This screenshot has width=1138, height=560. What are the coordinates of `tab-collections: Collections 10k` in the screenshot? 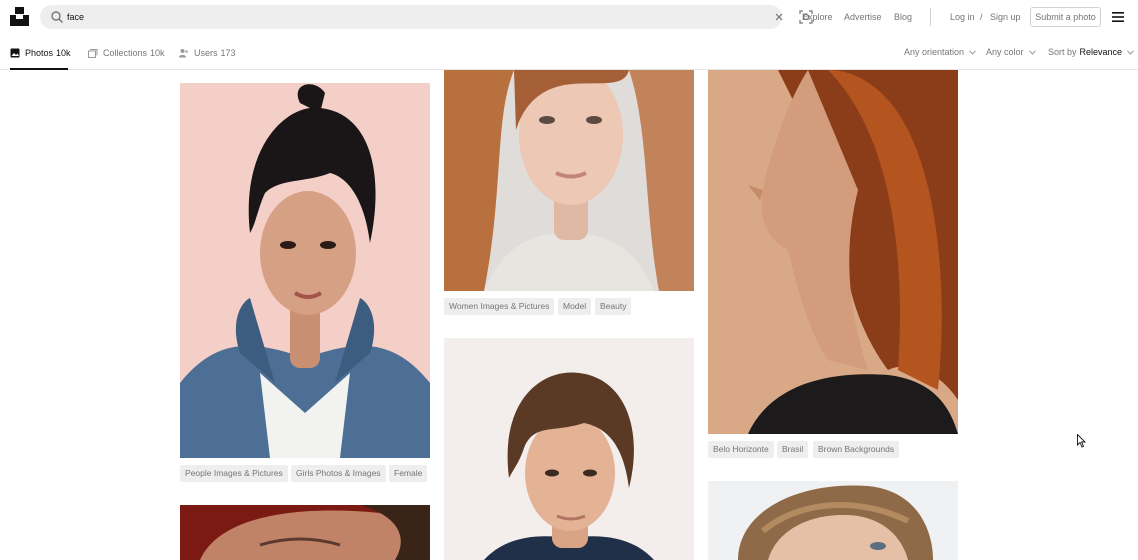 It's located at (126, 52).